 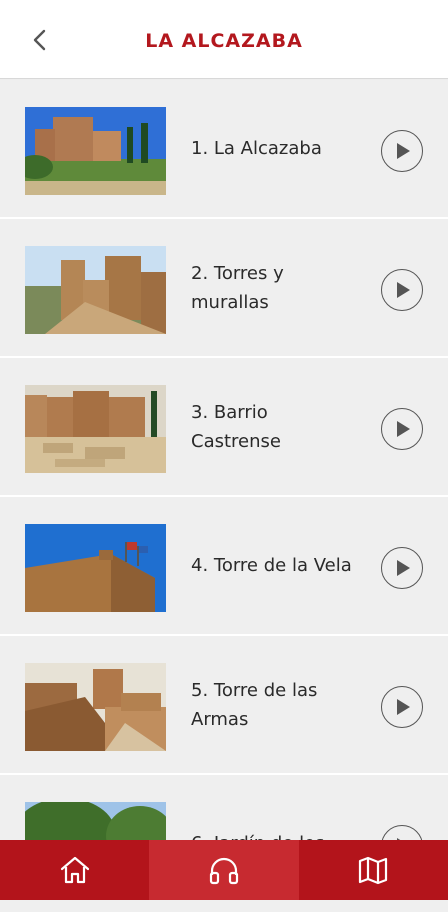 I want to click on bottom-navigation, so click(x=224, y=870).